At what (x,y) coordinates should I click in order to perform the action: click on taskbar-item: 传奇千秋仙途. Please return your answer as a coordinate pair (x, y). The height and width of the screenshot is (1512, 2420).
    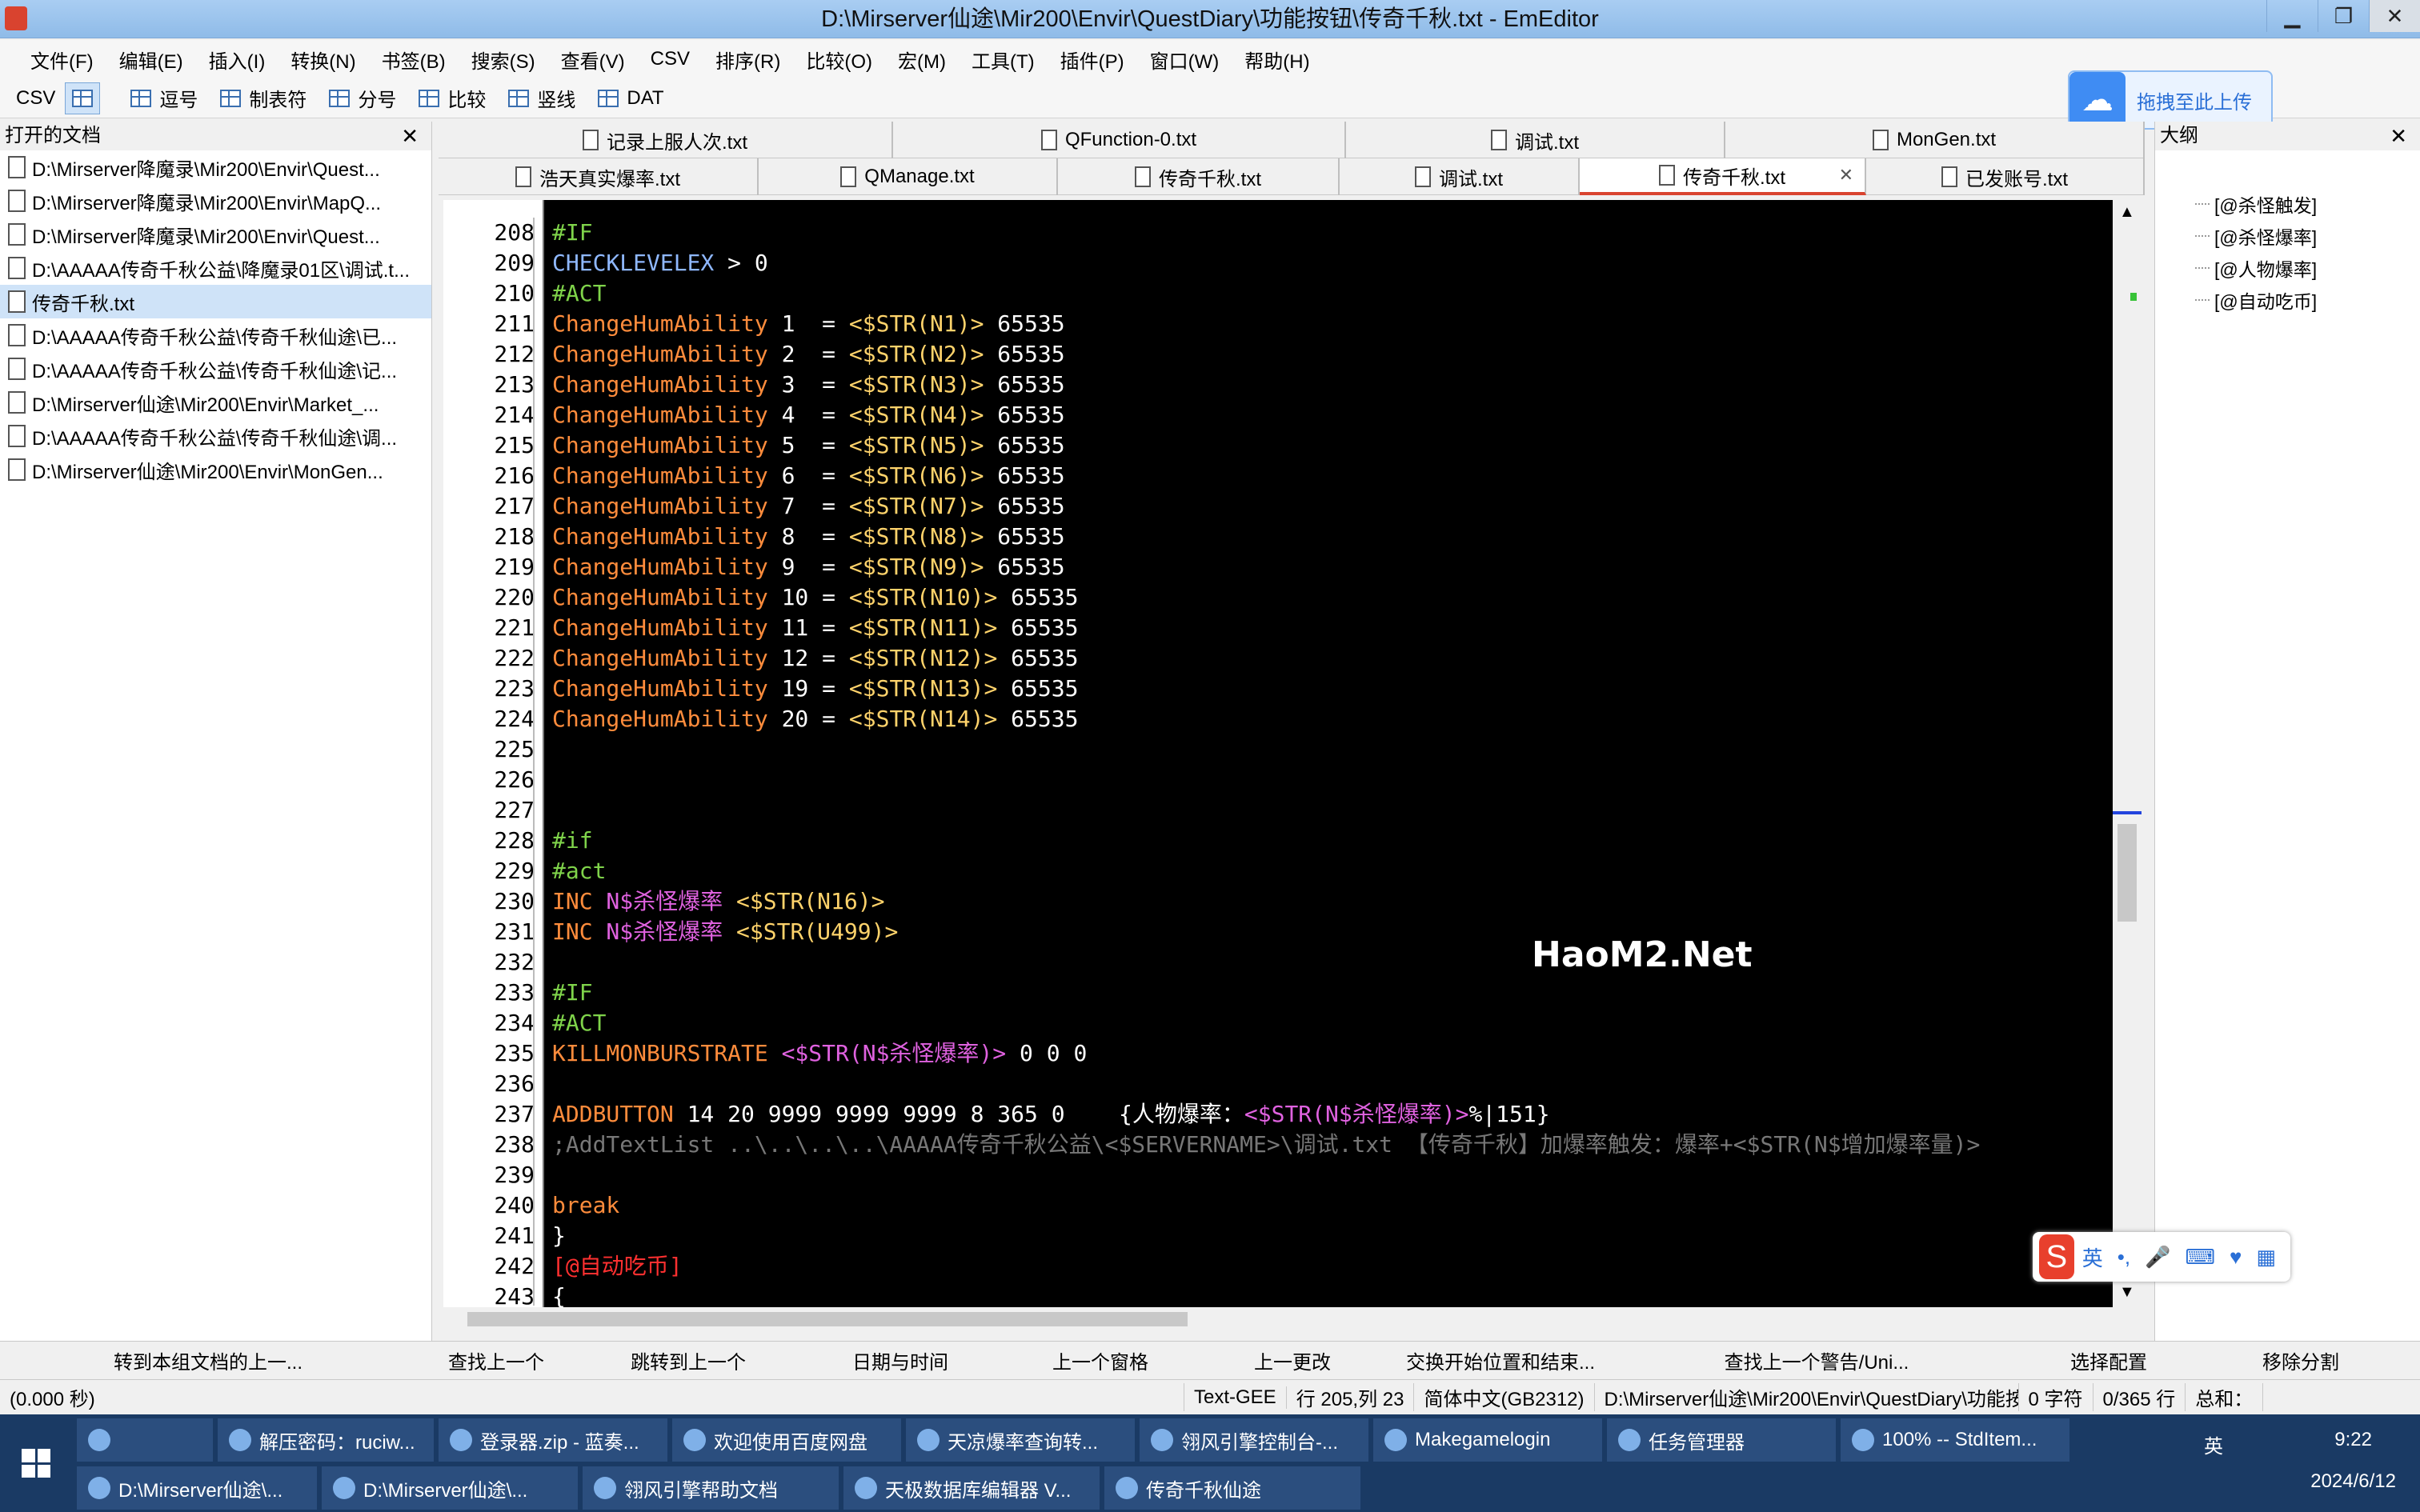
    Looking at the image, I should click on (1232, 1488).